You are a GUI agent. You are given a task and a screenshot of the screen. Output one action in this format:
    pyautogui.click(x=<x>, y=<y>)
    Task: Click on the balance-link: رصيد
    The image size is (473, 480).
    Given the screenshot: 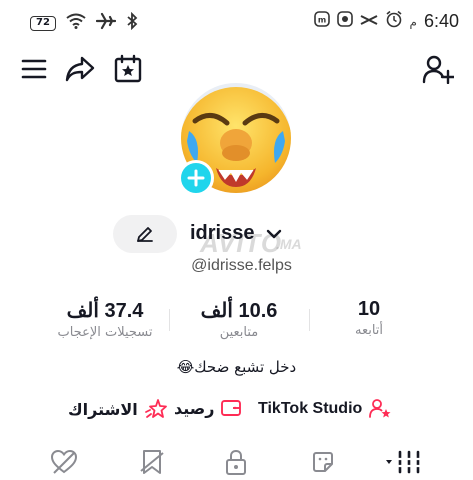 What is the action you would take?
    pyautogui.click(x=208, y=408)
    